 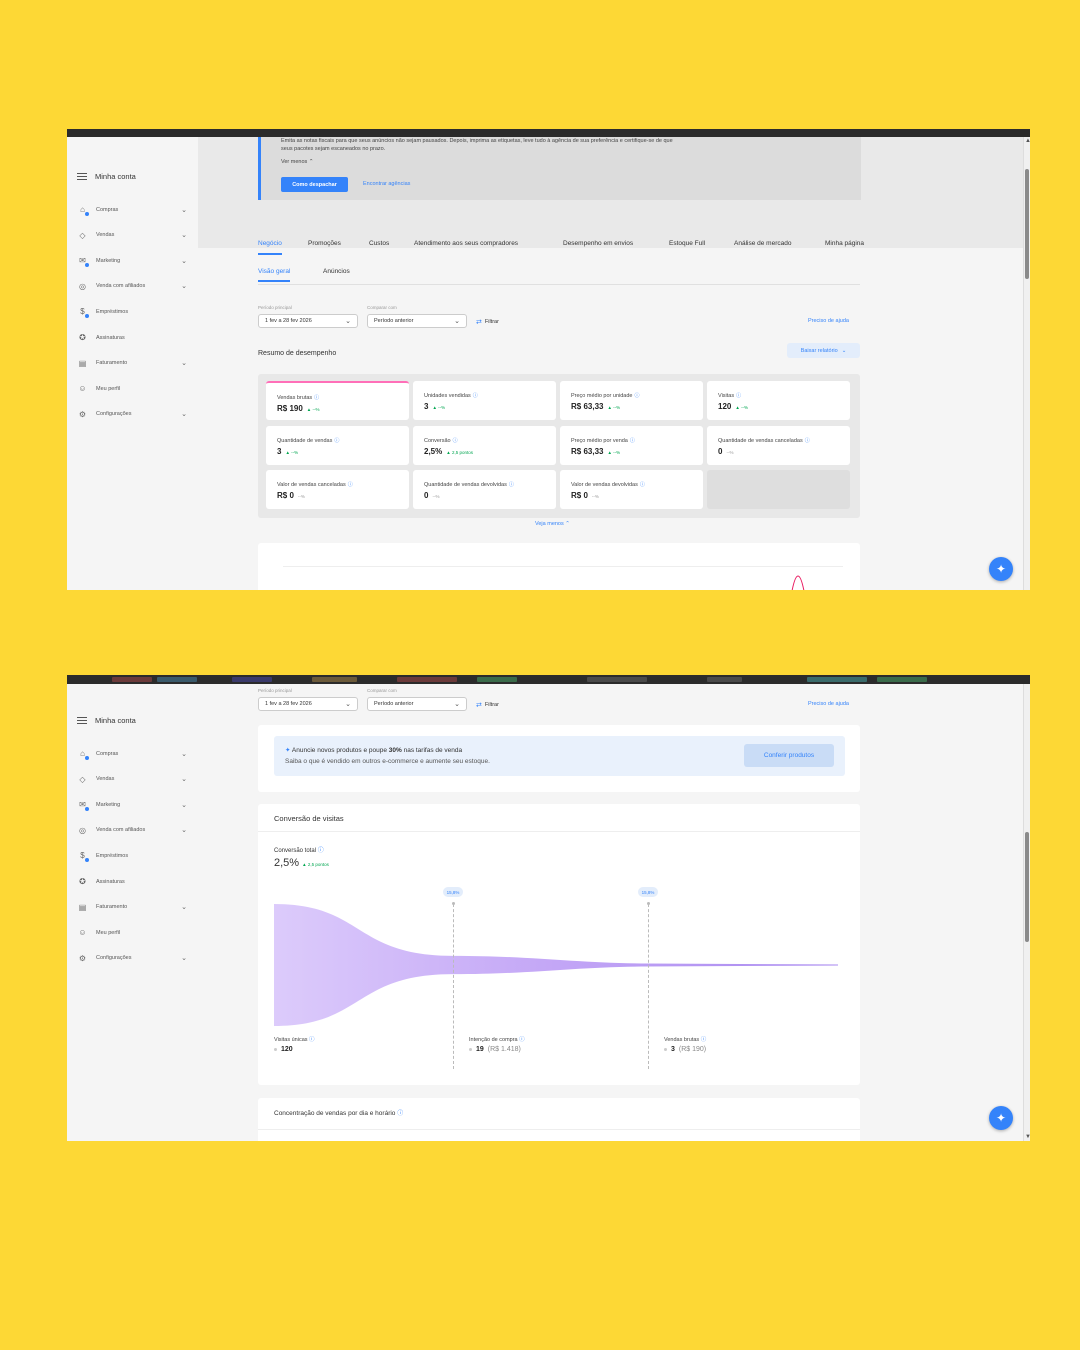 What do you see at coordinates (466, 243) in the screenshot?
I see `tab-3: Atendimento aos seus compradores` at bounding box center [466, 243].